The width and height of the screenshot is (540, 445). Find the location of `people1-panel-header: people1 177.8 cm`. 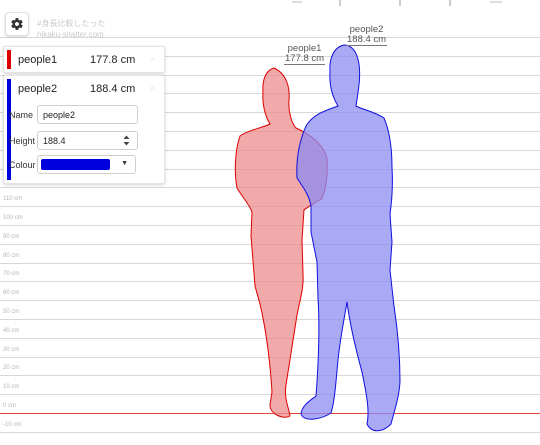

people1-panel-header: people1 177.8 cm is located at coordinates (81, 59).